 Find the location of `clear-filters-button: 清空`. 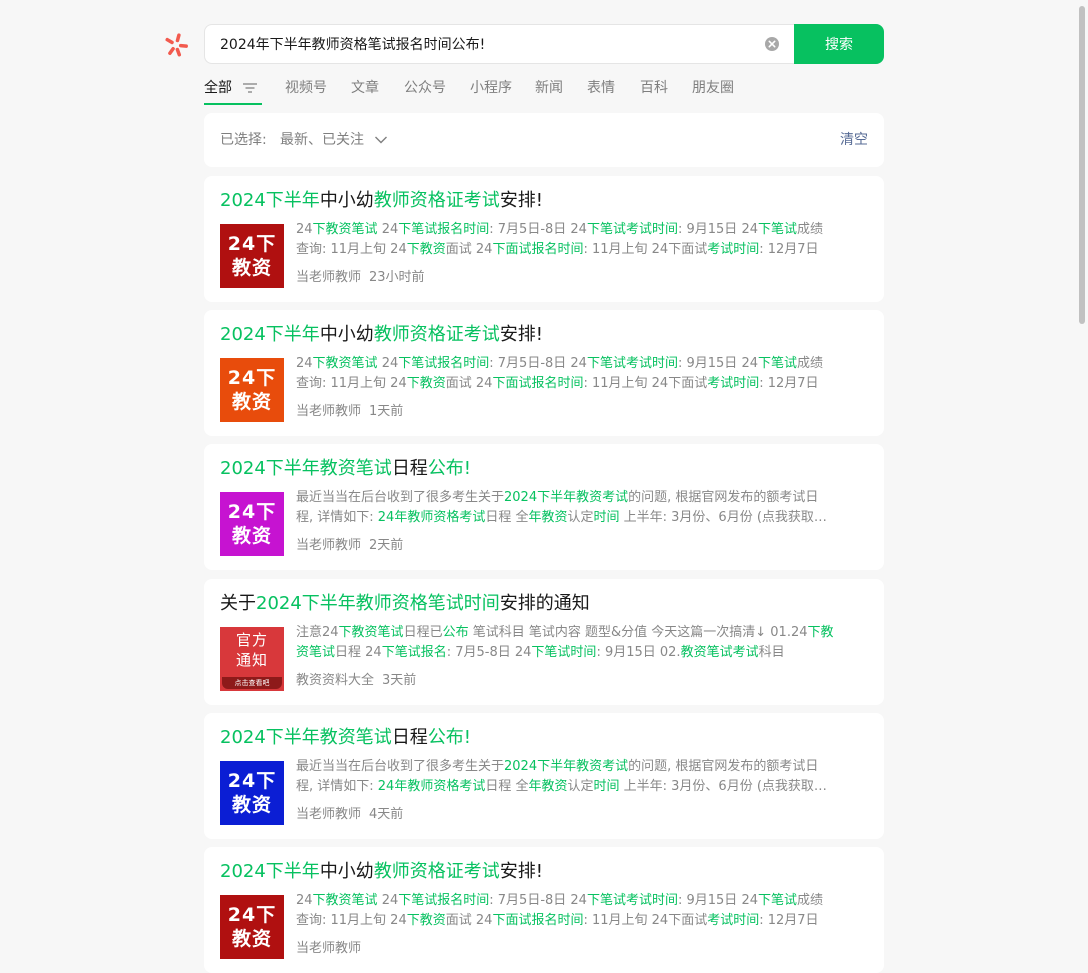

clear-filters-button: 清空 is located at coordinates (854, 140).